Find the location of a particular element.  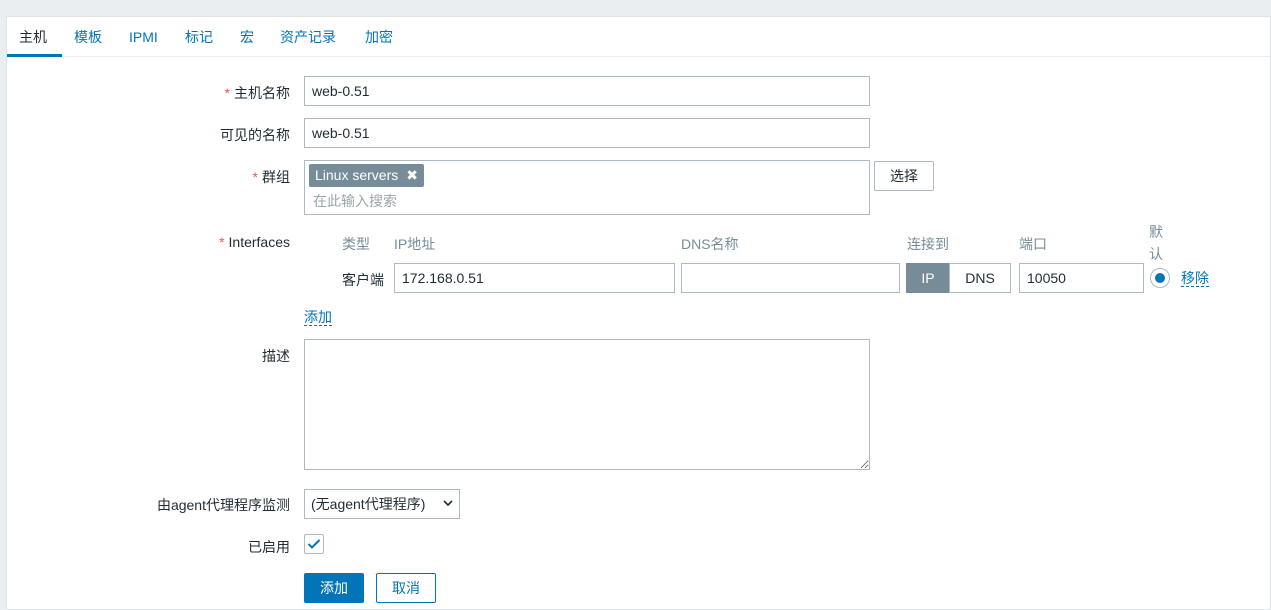

active-tab-indicator is located at coordinates (34, 55).